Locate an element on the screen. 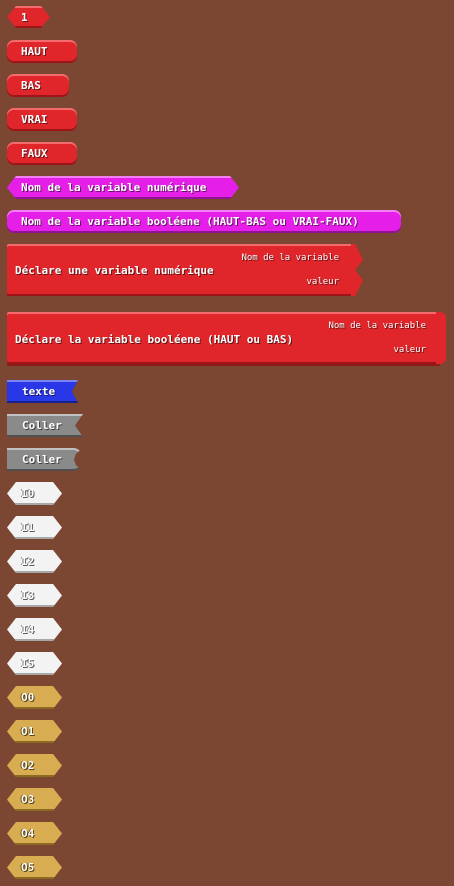 The width and height of the screenshot is (454, 886). bas-block: BAS is located at coordinates (38, 85).